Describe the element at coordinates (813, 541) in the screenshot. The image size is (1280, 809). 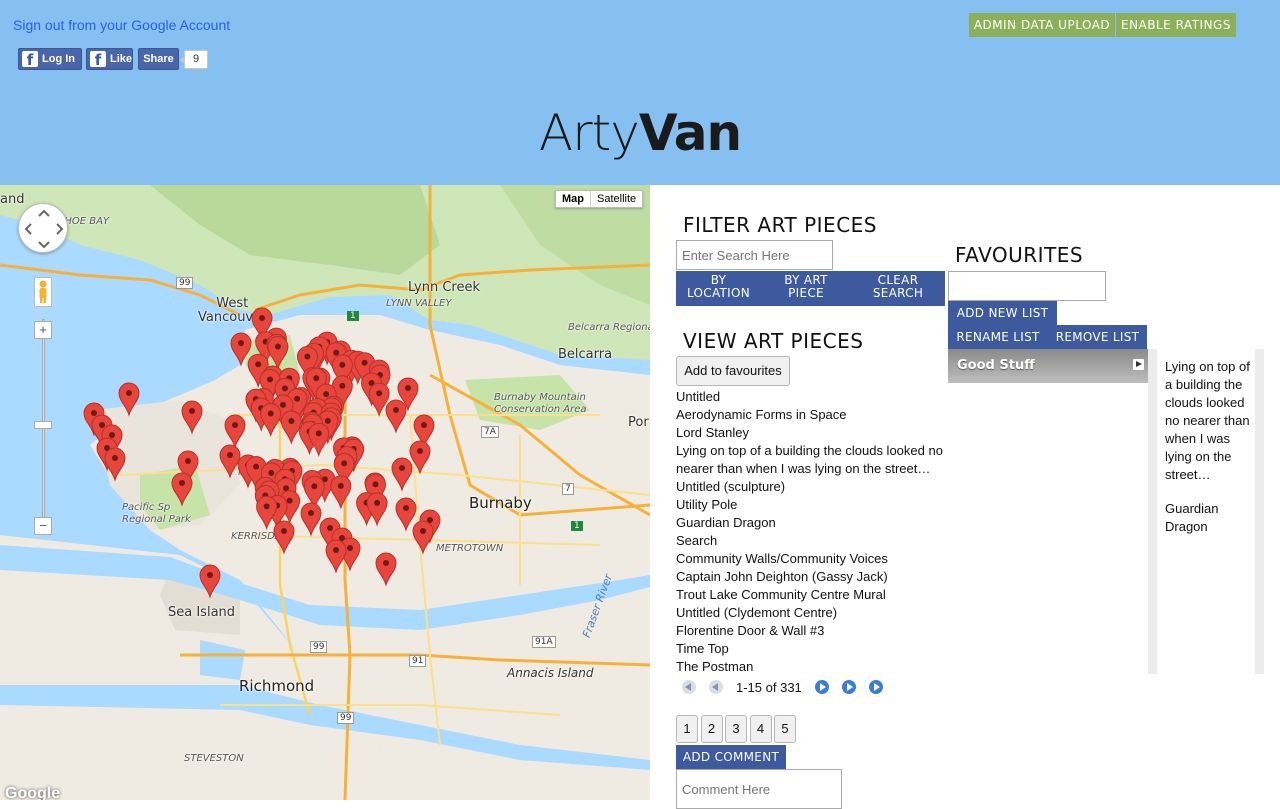
I see `art-list-item: Search` at that location.